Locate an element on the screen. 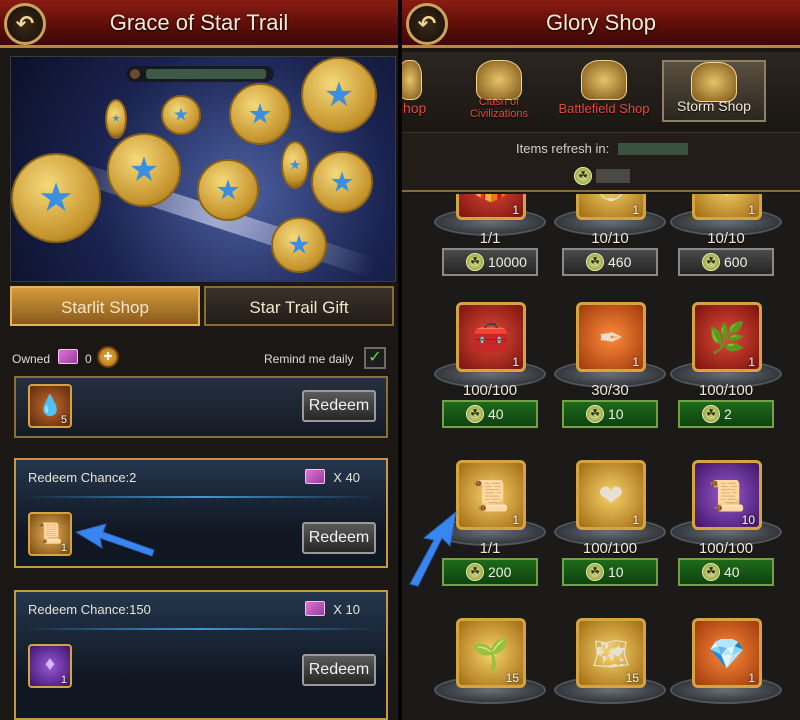 The image size is (800, 720). refresh-time is located at coordinates (653, 149).